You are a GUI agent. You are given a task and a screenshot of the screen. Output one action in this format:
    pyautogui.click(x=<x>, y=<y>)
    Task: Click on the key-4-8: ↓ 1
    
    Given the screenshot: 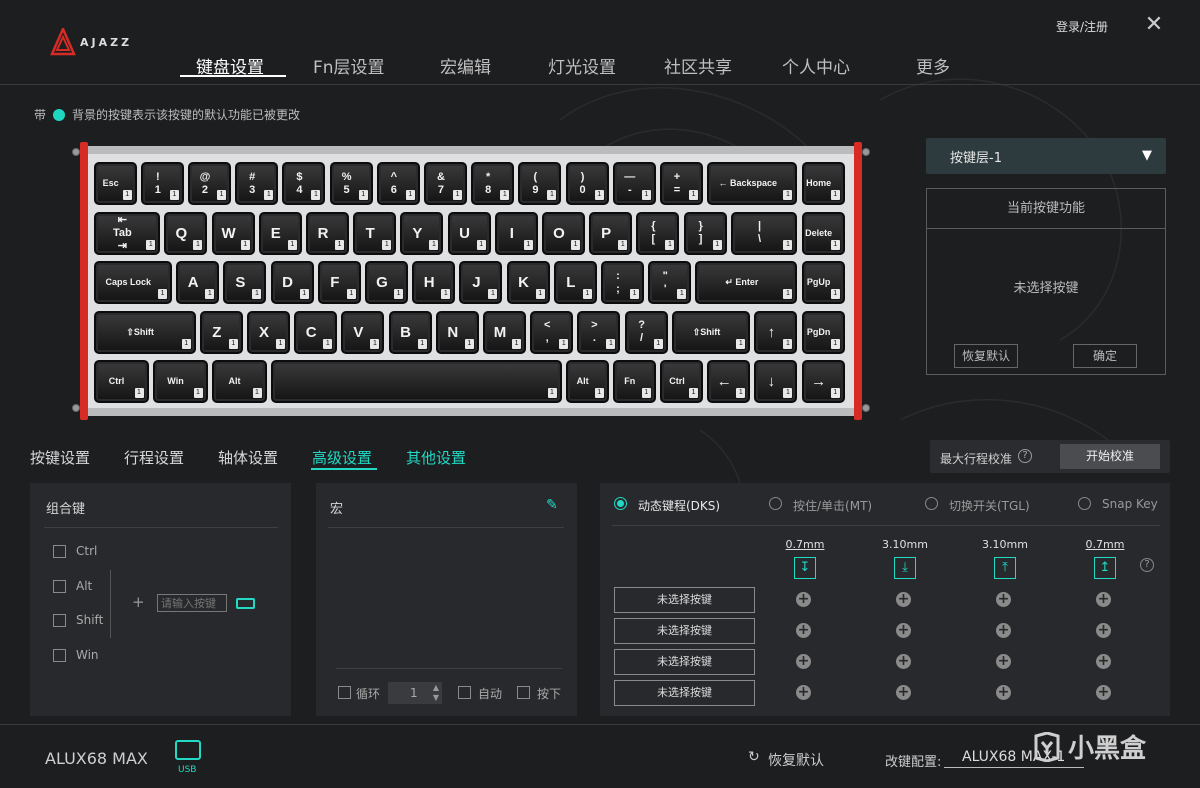 What is the action you would take?
    pyautogui.click(x=776, y=381)
    